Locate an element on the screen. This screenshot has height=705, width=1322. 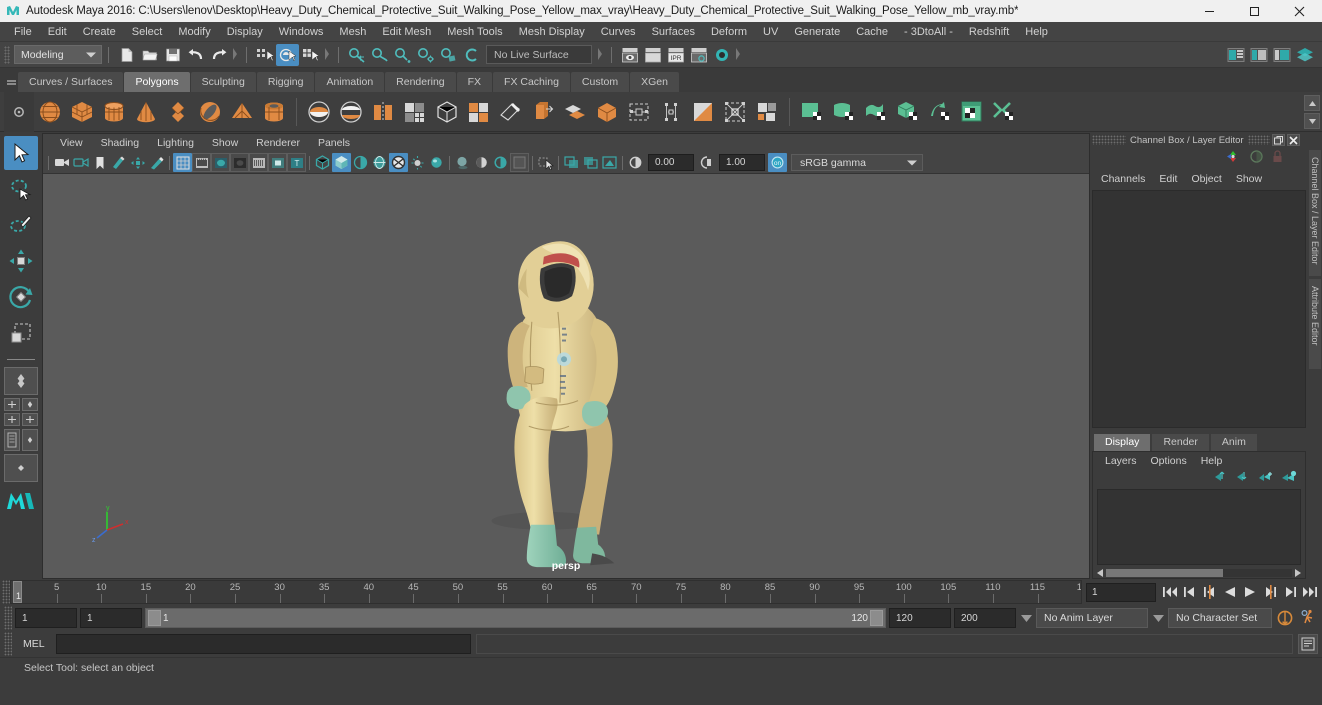
exposure-icon is located at coordinates (635, 162).